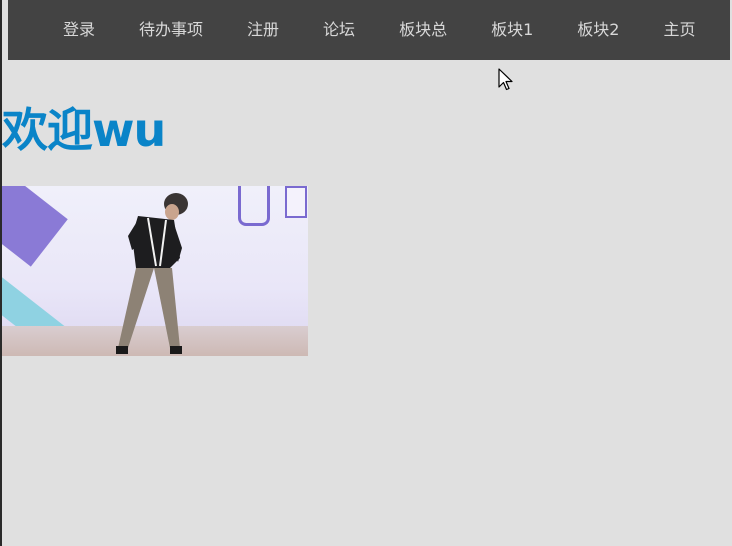  I want to click on nav-item-forum: 论坛, so click(339, 30).